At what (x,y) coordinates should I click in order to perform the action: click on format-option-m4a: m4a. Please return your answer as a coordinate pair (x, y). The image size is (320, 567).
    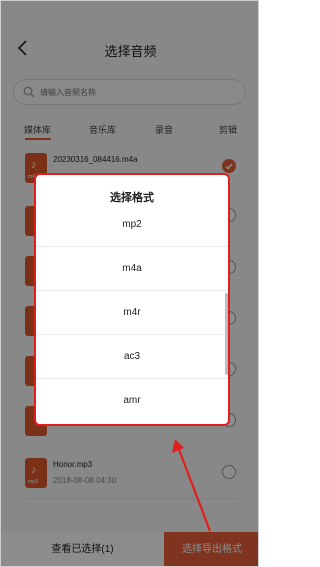
    Looking at the image, I should click on (132, 269).